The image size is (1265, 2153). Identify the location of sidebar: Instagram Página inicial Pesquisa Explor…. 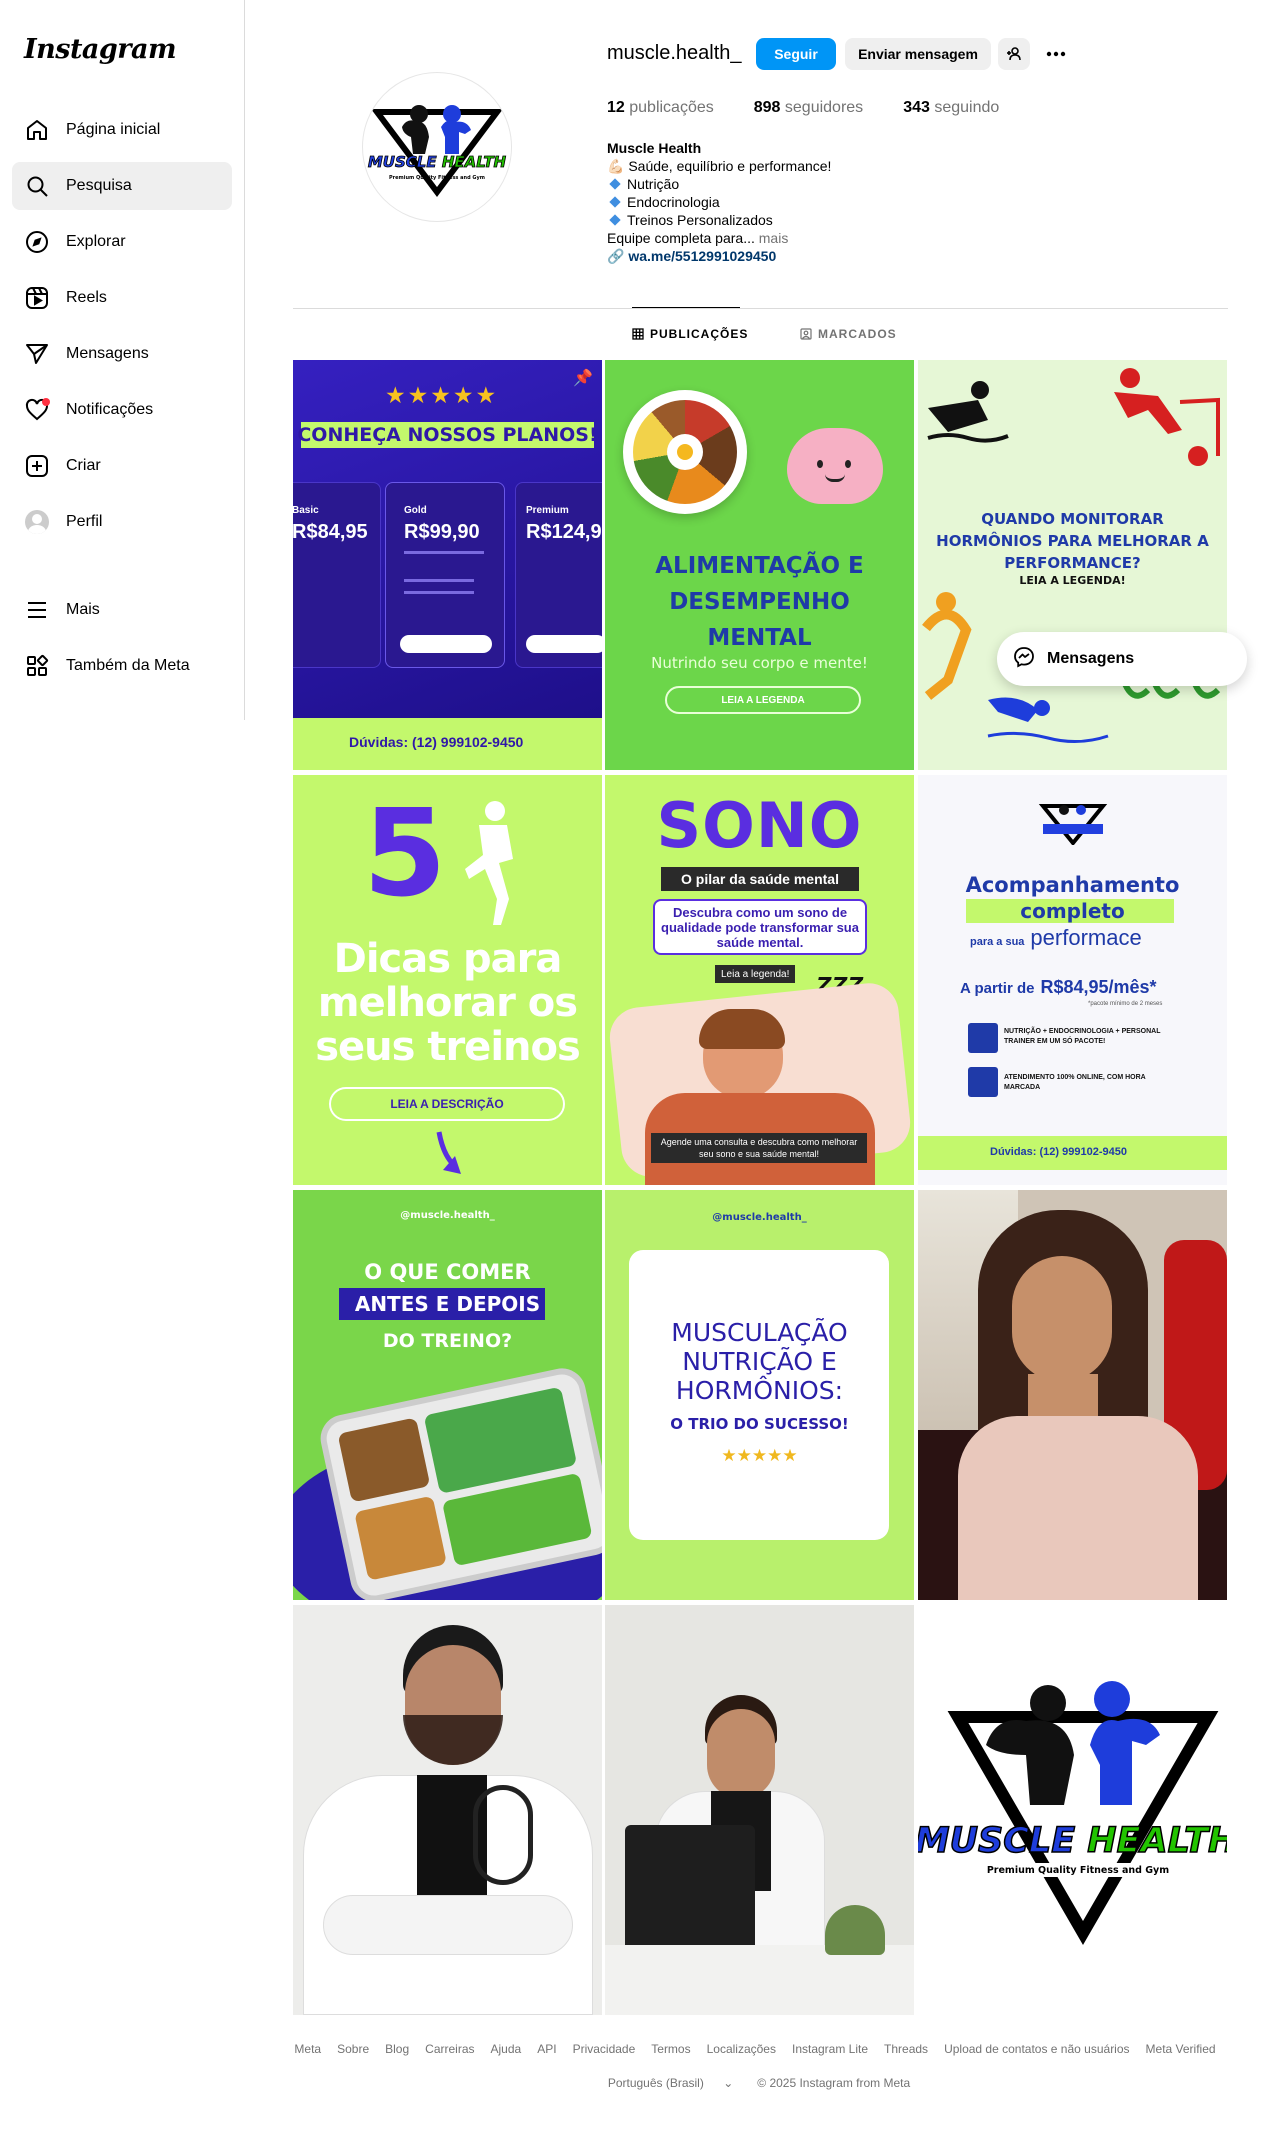
(122, 360).